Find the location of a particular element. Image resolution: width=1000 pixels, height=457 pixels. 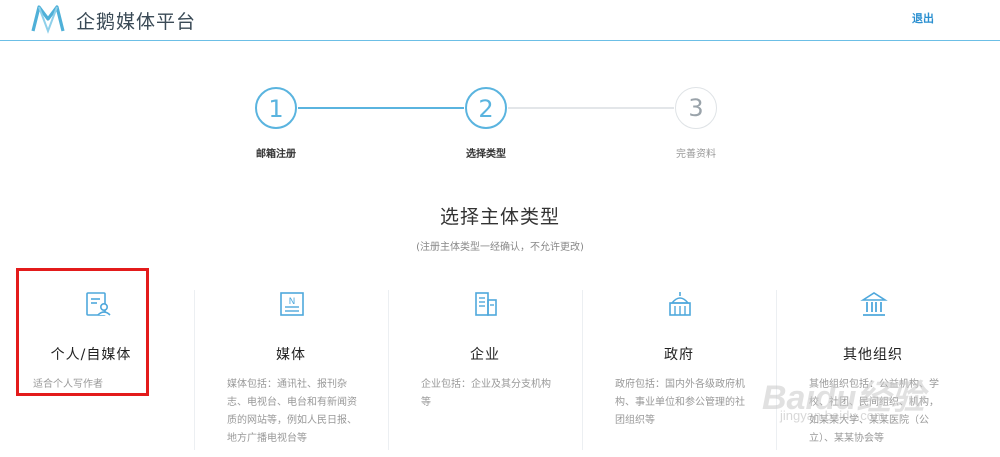

step-connector-done is located at coordinates (381, 108).